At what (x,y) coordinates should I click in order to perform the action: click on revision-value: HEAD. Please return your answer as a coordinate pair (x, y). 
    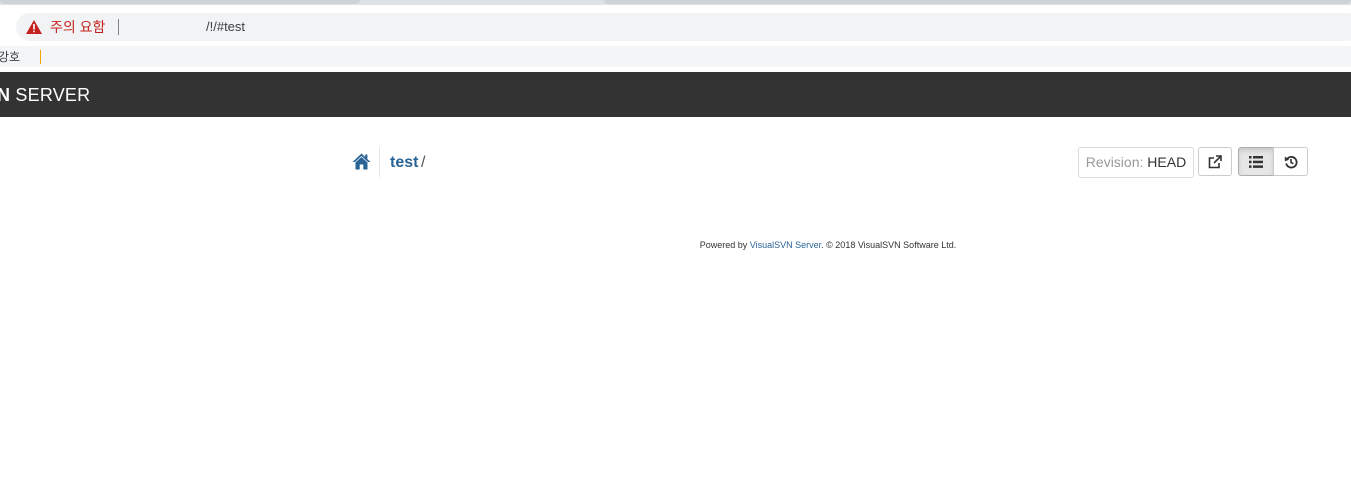
    Looking at the image, I should click on (1167, 162).